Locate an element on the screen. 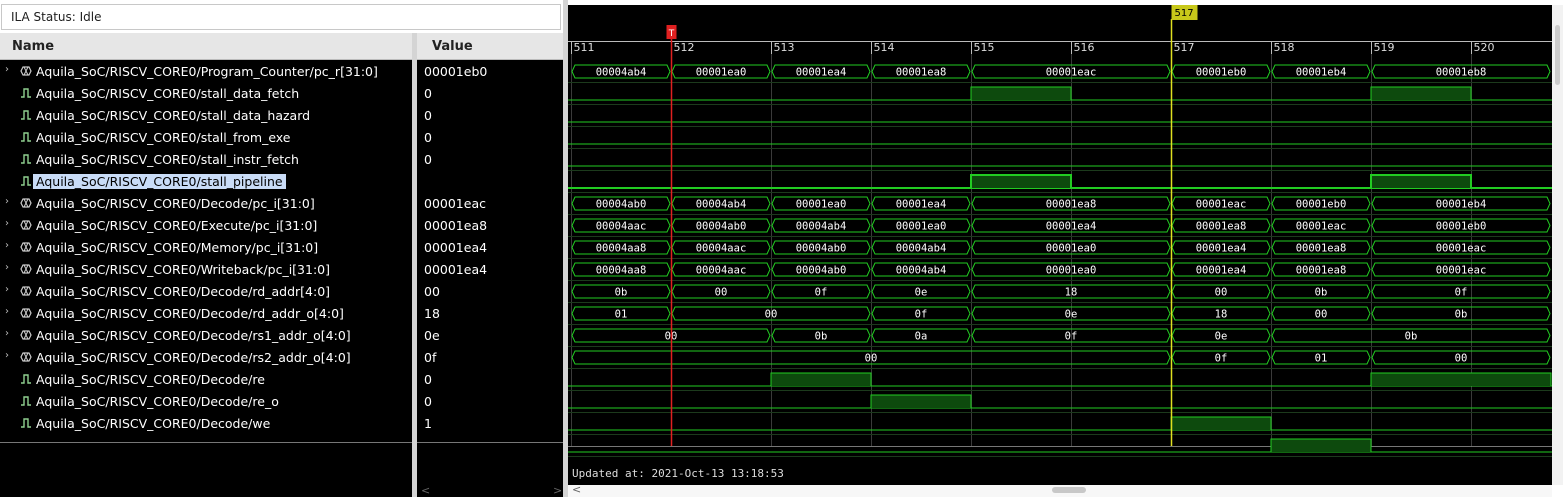 Image resolution: width=1563 pixels, height=497 pixels. trigger-marker-label: T is located at coordinates (671, 34).